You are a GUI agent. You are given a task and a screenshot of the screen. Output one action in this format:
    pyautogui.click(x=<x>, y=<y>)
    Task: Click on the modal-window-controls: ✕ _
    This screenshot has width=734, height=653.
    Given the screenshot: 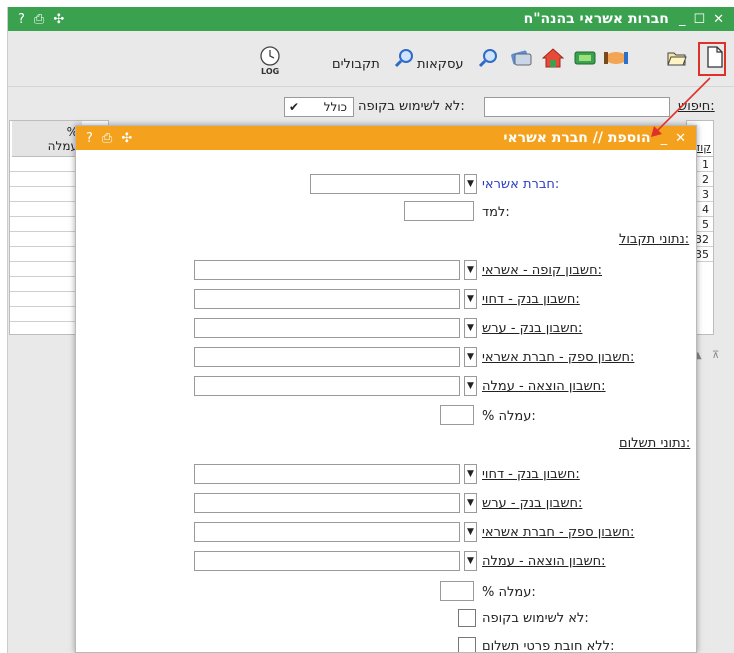 What is the action you would take?
    pyautogui.click(x=673, y=138)
    